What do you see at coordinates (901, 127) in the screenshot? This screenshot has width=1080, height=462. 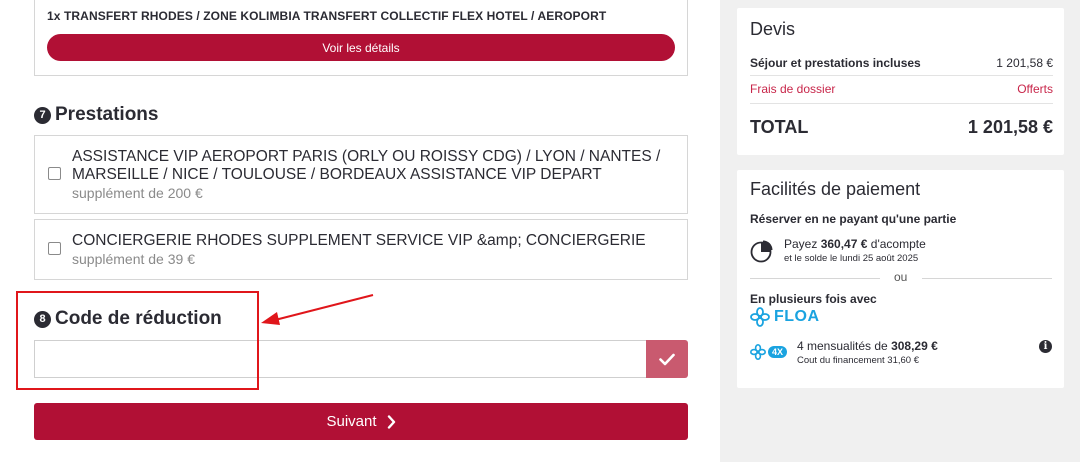 I see `total-row: TOTAL 1 201,58 €` at bounding box center [901, 127].